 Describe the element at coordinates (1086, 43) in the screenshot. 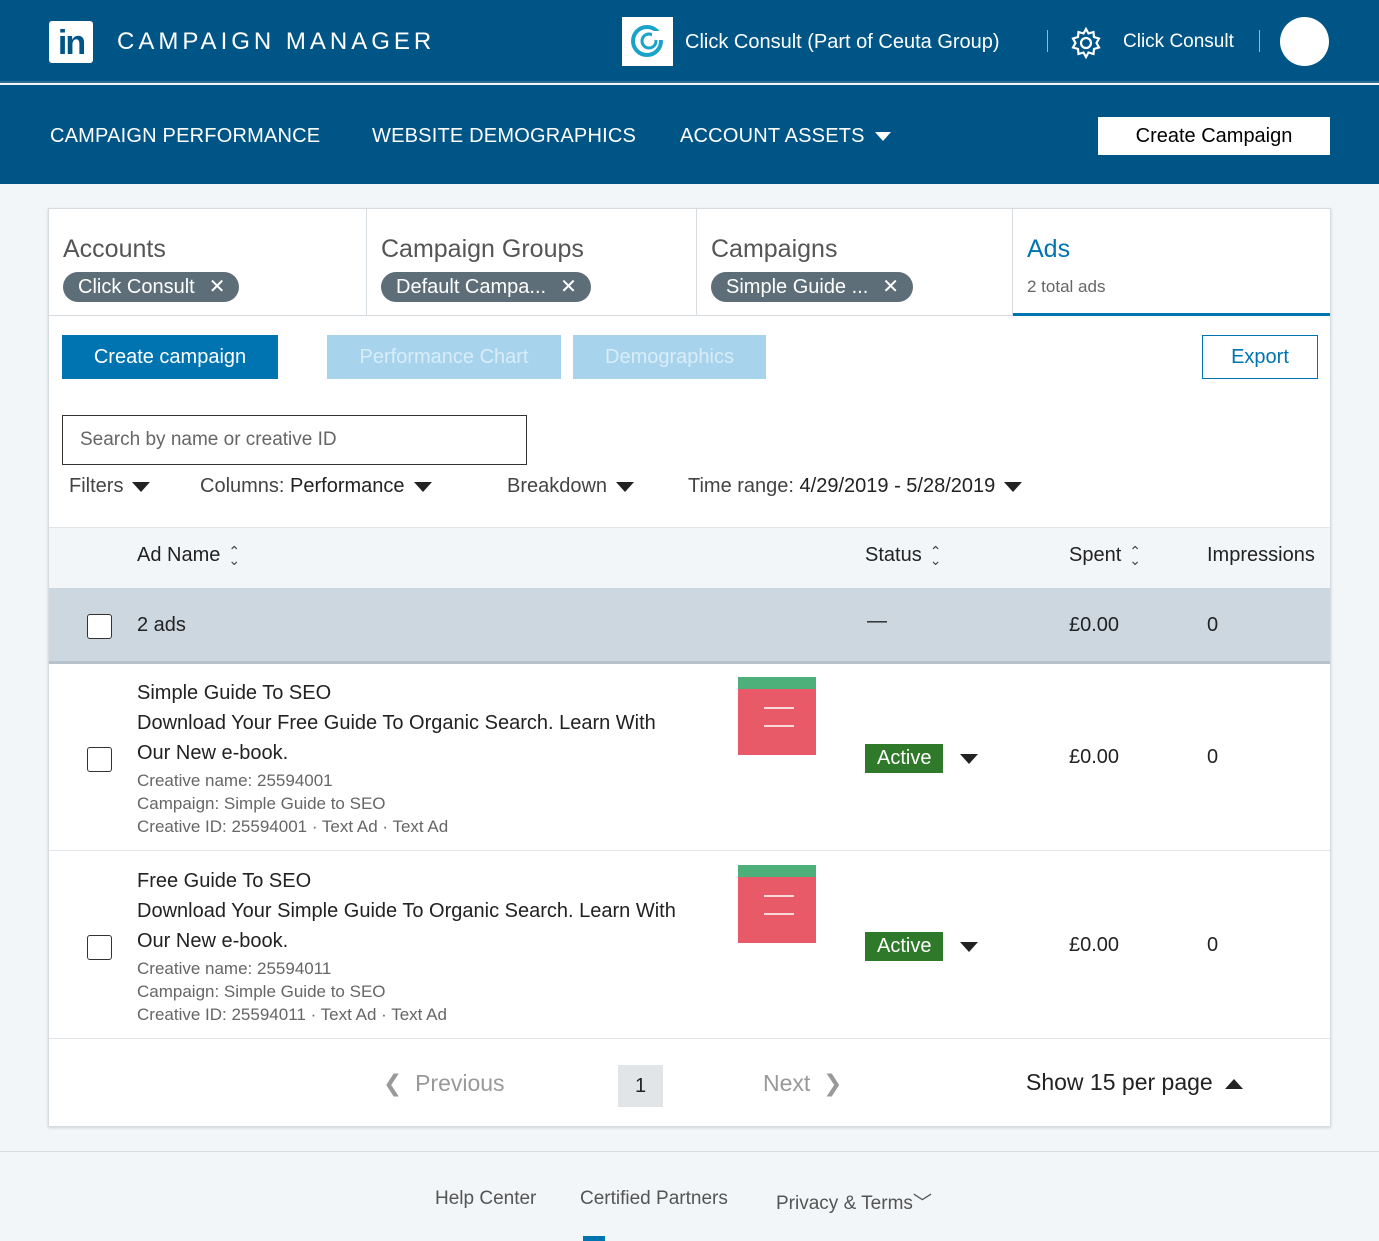

I see `gear-icon` at that location.